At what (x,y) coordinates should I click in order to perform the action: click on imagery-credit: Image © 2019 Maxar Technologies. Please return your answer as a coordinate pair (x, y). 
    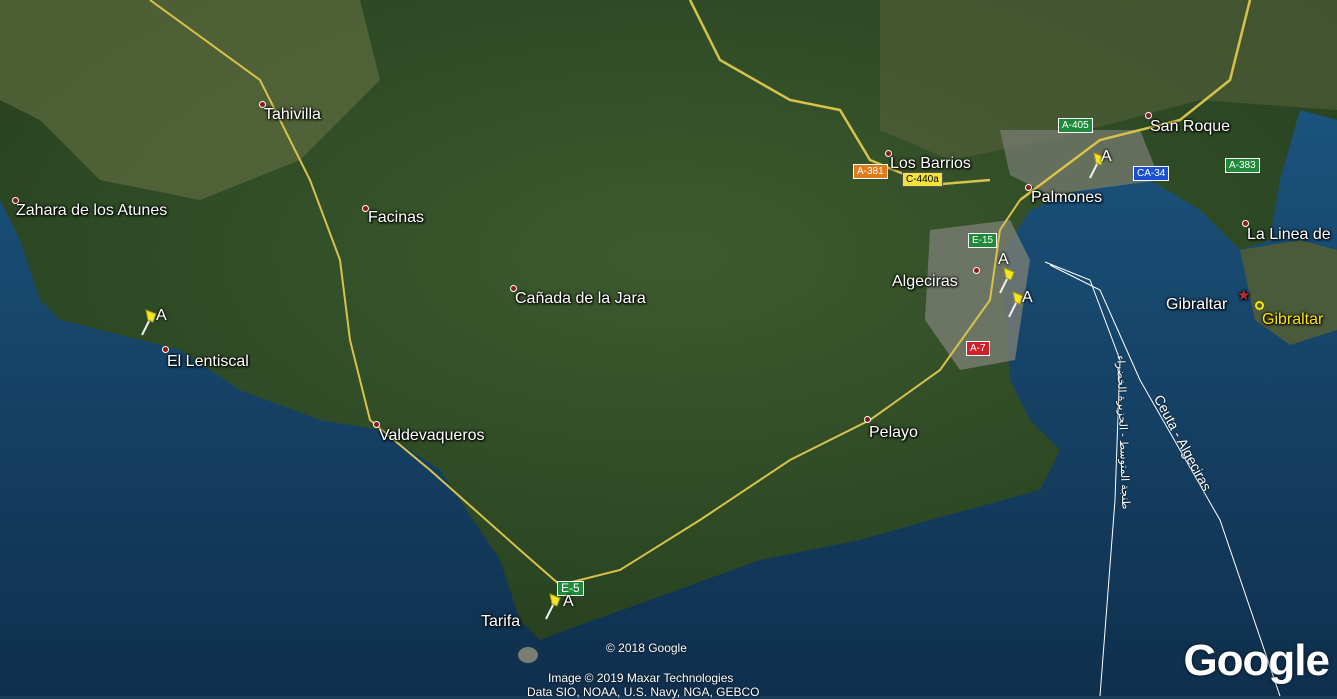
    Looking at the image, I should click on (641, 678).